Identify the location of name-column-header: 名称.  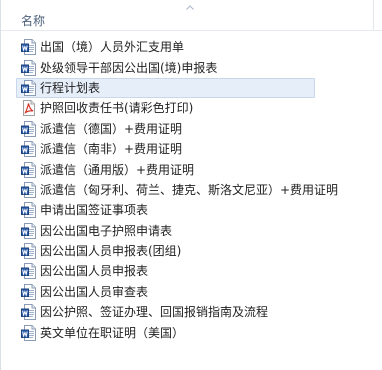
(33, 20).